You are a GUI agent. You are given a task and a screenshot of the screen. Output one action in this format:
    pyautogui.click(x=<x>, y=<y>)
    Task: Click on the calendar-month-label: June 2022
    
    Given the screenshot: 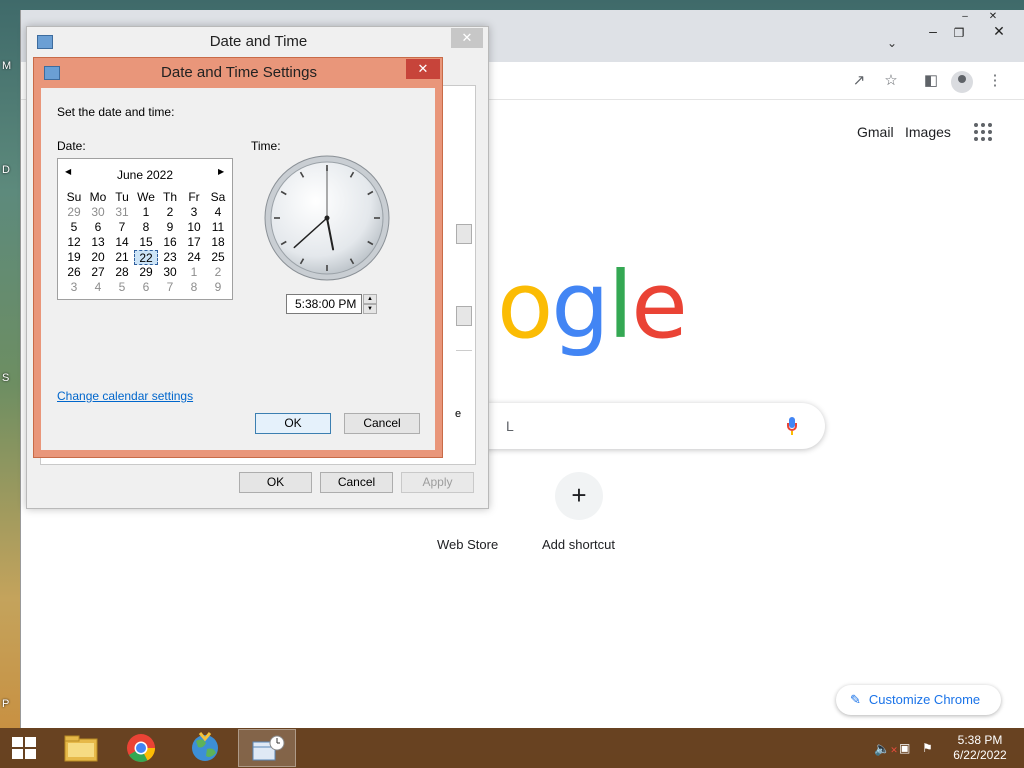 What is the action you would take?
    pyautogui.click(x=145, y=175)
    